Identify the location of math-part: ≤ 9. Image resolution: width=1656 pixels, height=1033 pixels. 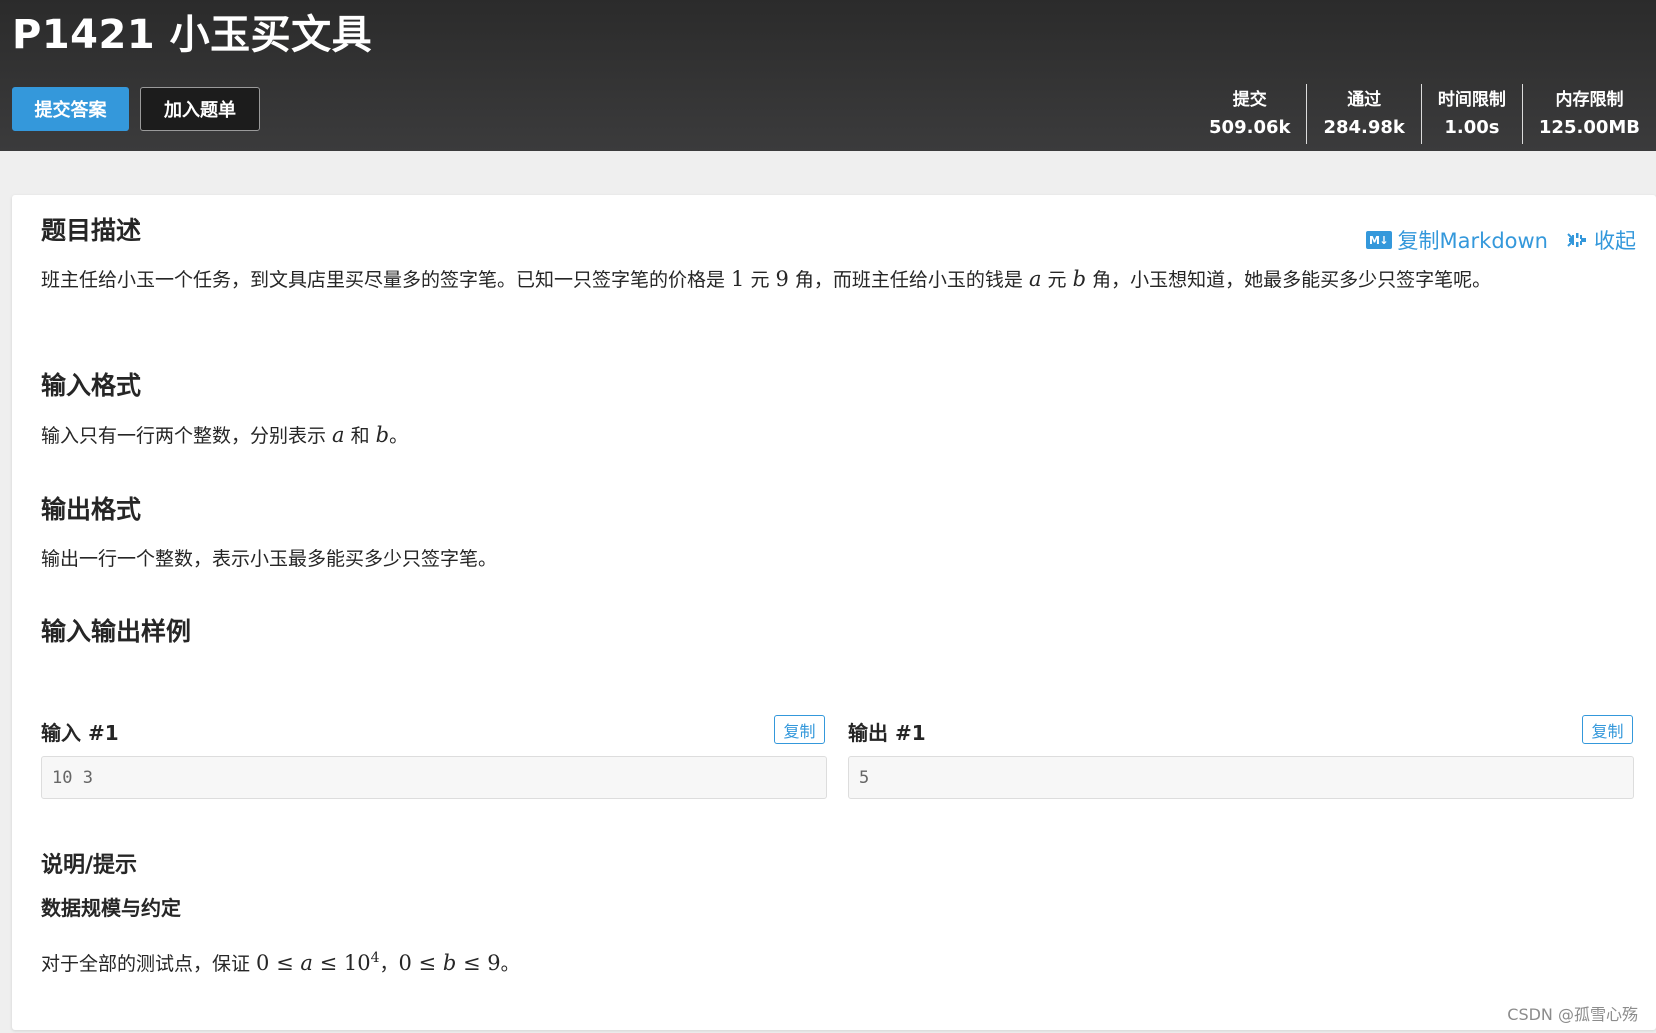
(478, 963).